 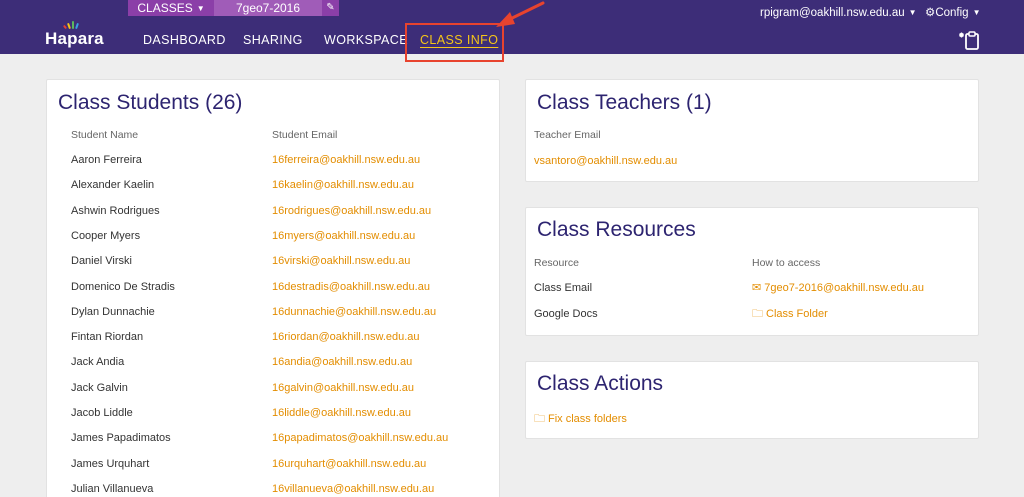 I want to click on user-account-menu: rpigram@oakhill.nsw.edu.au ▼, so click(x=838, y=13).